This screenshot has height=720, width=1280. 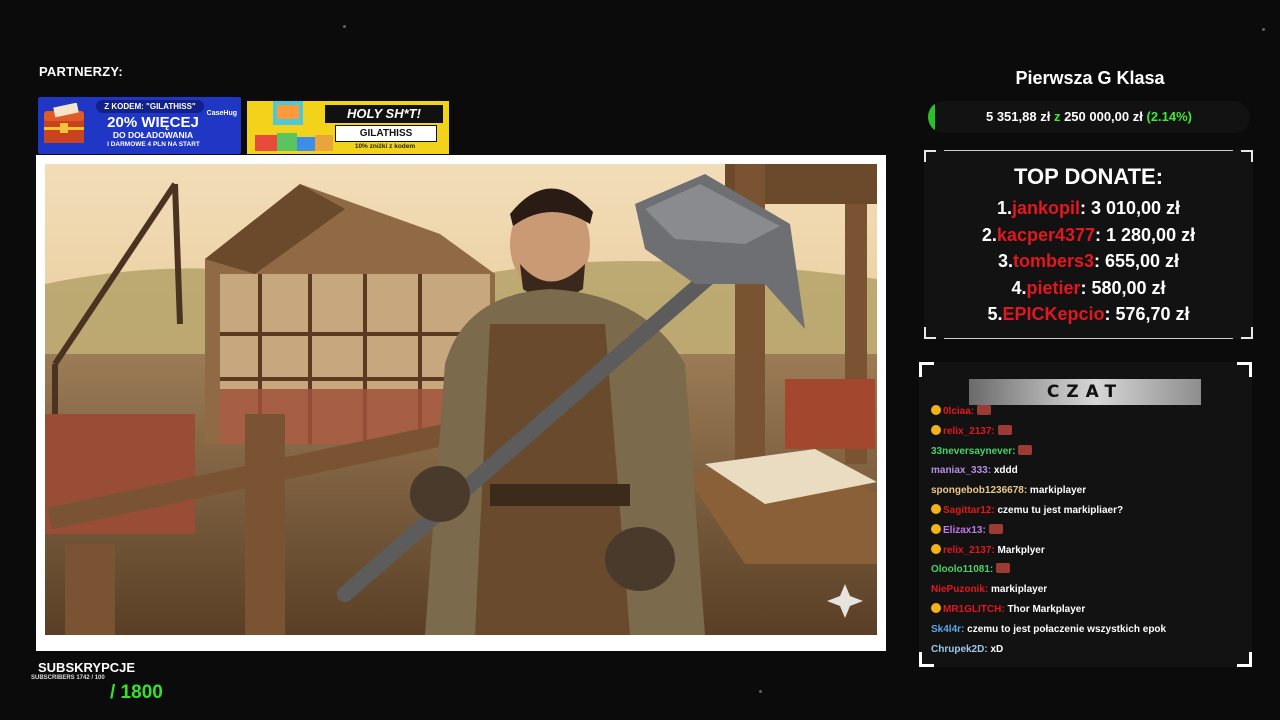 What do you see at coordinates (1053, 314) in the screenshot?
I see `donor-name: EPICKepcio` at bounding box center [1053, 314].